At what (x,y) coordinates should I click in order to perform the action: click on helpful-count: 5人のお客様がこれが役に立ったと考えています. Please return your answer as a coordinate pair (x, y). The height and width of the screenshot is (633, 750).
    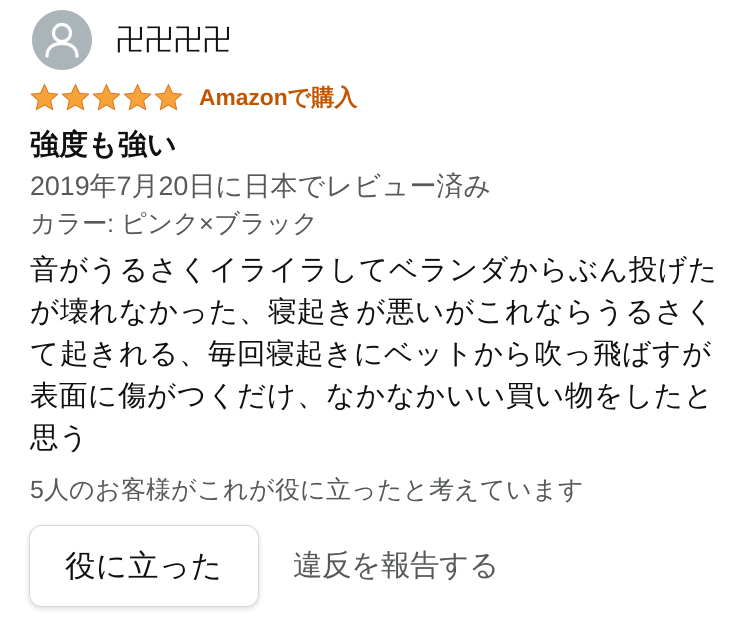
    Looking at the image, I should click on (307, 490).